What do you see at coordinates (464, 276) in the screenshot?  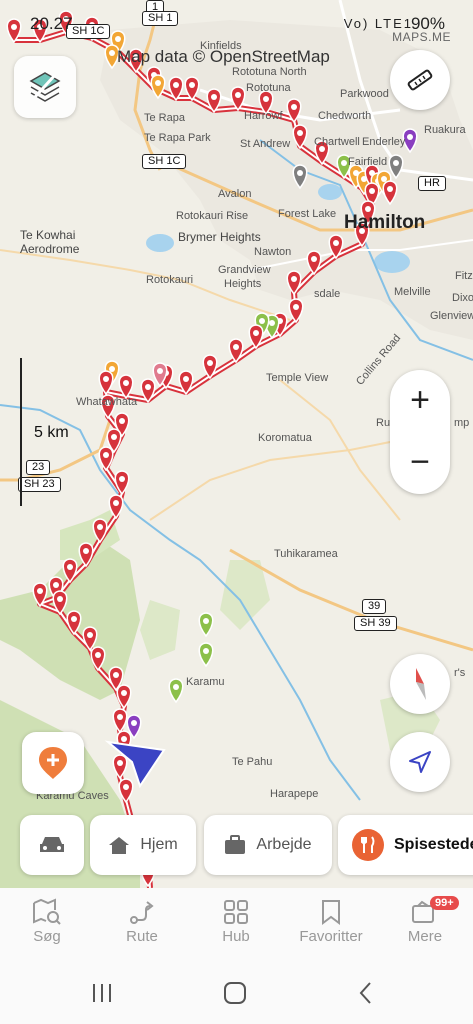 I see `place-label: Fitz` at bounding box center [464, 276].